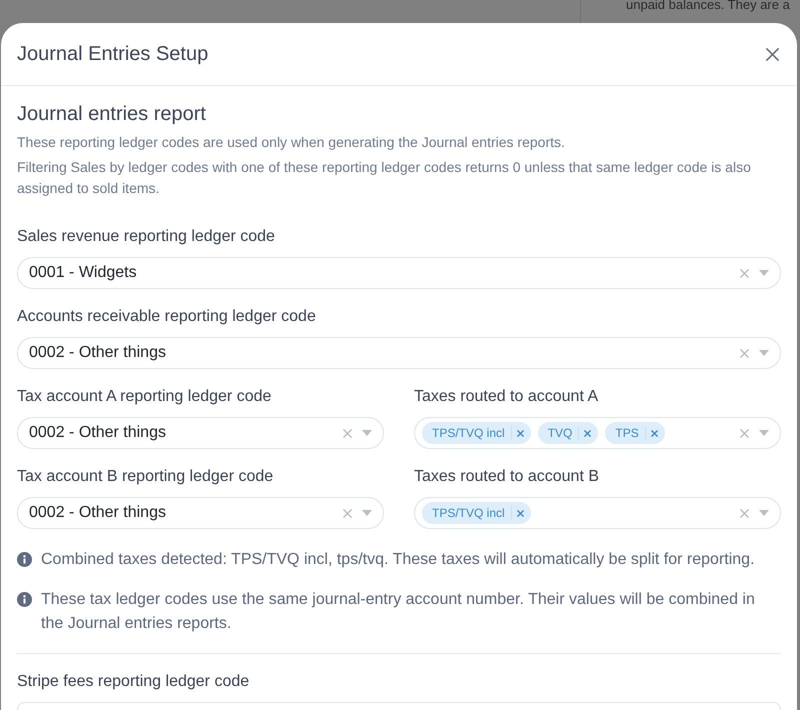 The width and height of the screenshot is (800, 710). What do you see at coordinates (507, 397) in the screenshot?
I see `field-label: Taxes routed to account A` at bounding box center [507, 397].